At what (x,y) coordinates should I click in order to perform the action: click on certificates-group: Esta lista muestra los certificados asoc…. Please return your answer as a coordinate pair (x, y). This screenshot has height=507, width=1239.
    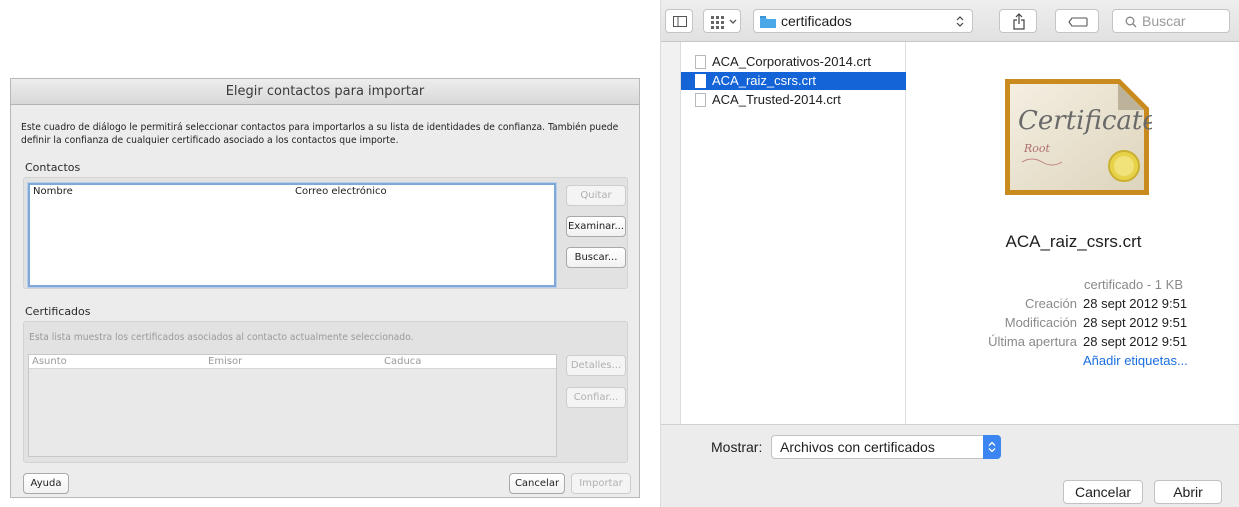
    Looking at the image, I should click on (325, 392).